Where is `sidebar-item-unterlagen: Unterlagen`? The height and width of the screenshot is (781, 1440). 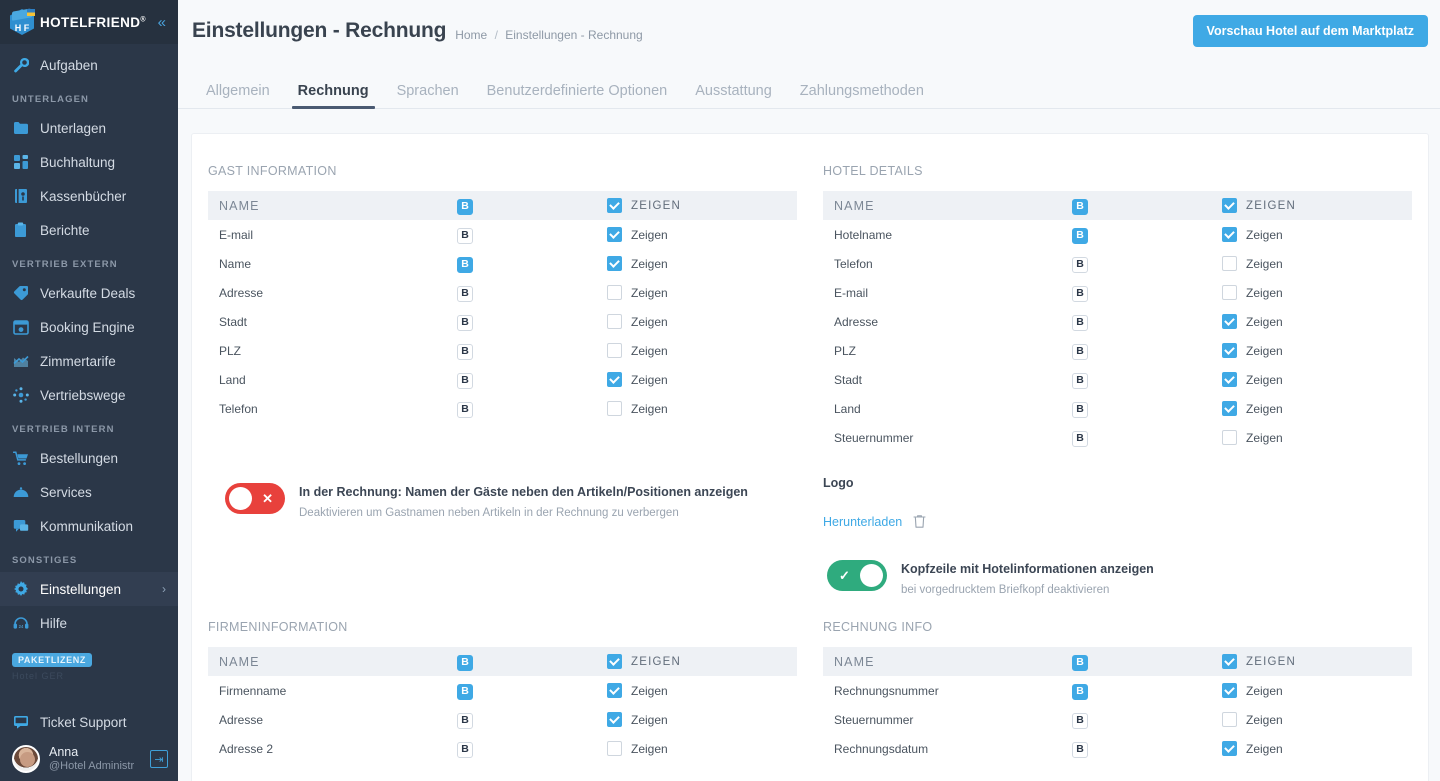 sidebar-item-unterlagen: Unterlagen is located at coordinates (89, 128).